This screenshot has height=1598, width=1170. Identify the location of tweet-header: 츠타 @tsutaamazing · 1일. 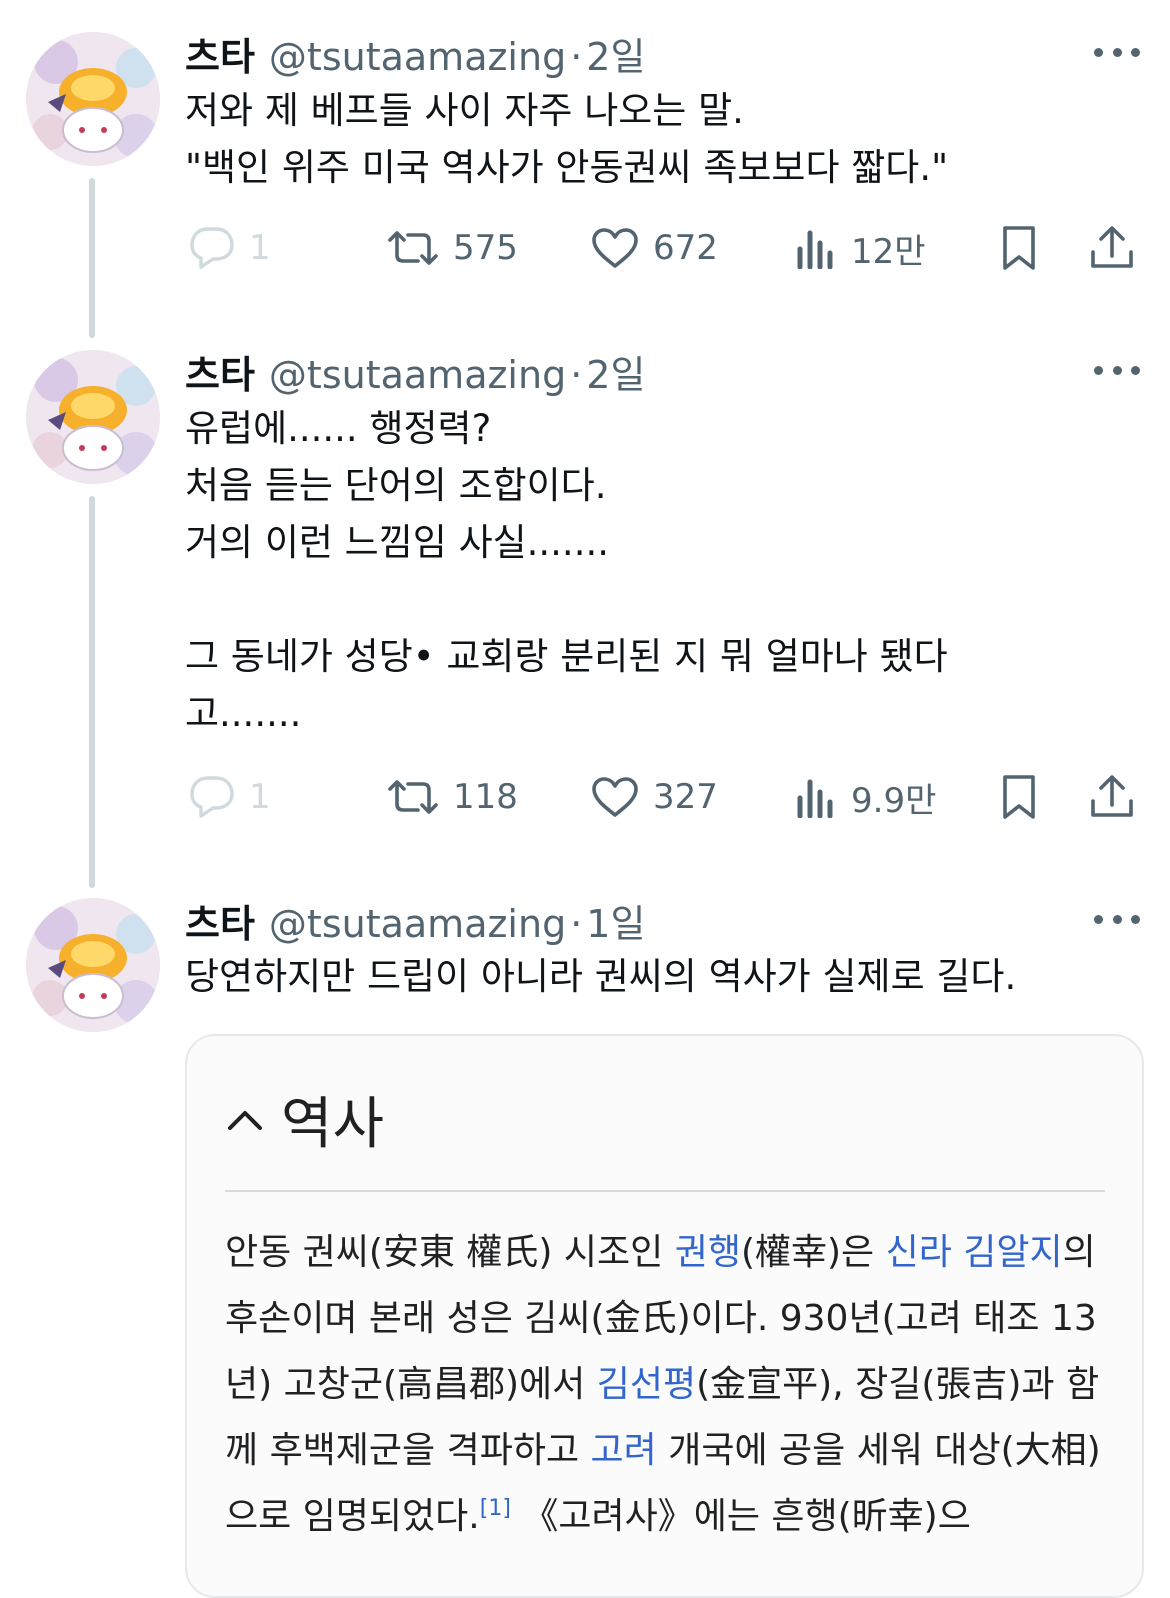
(415, 919).